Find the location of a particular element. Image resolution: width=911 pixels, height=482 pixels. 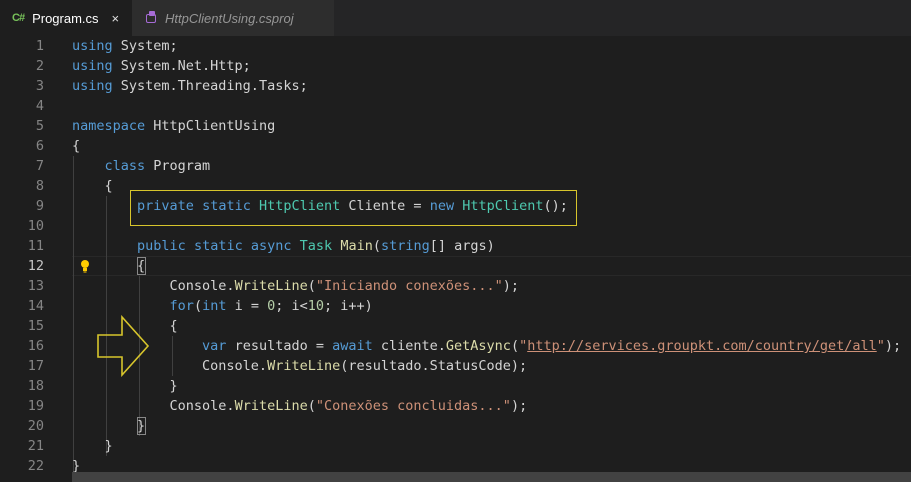

bracket-match-open is located at coordinates (141, 266).